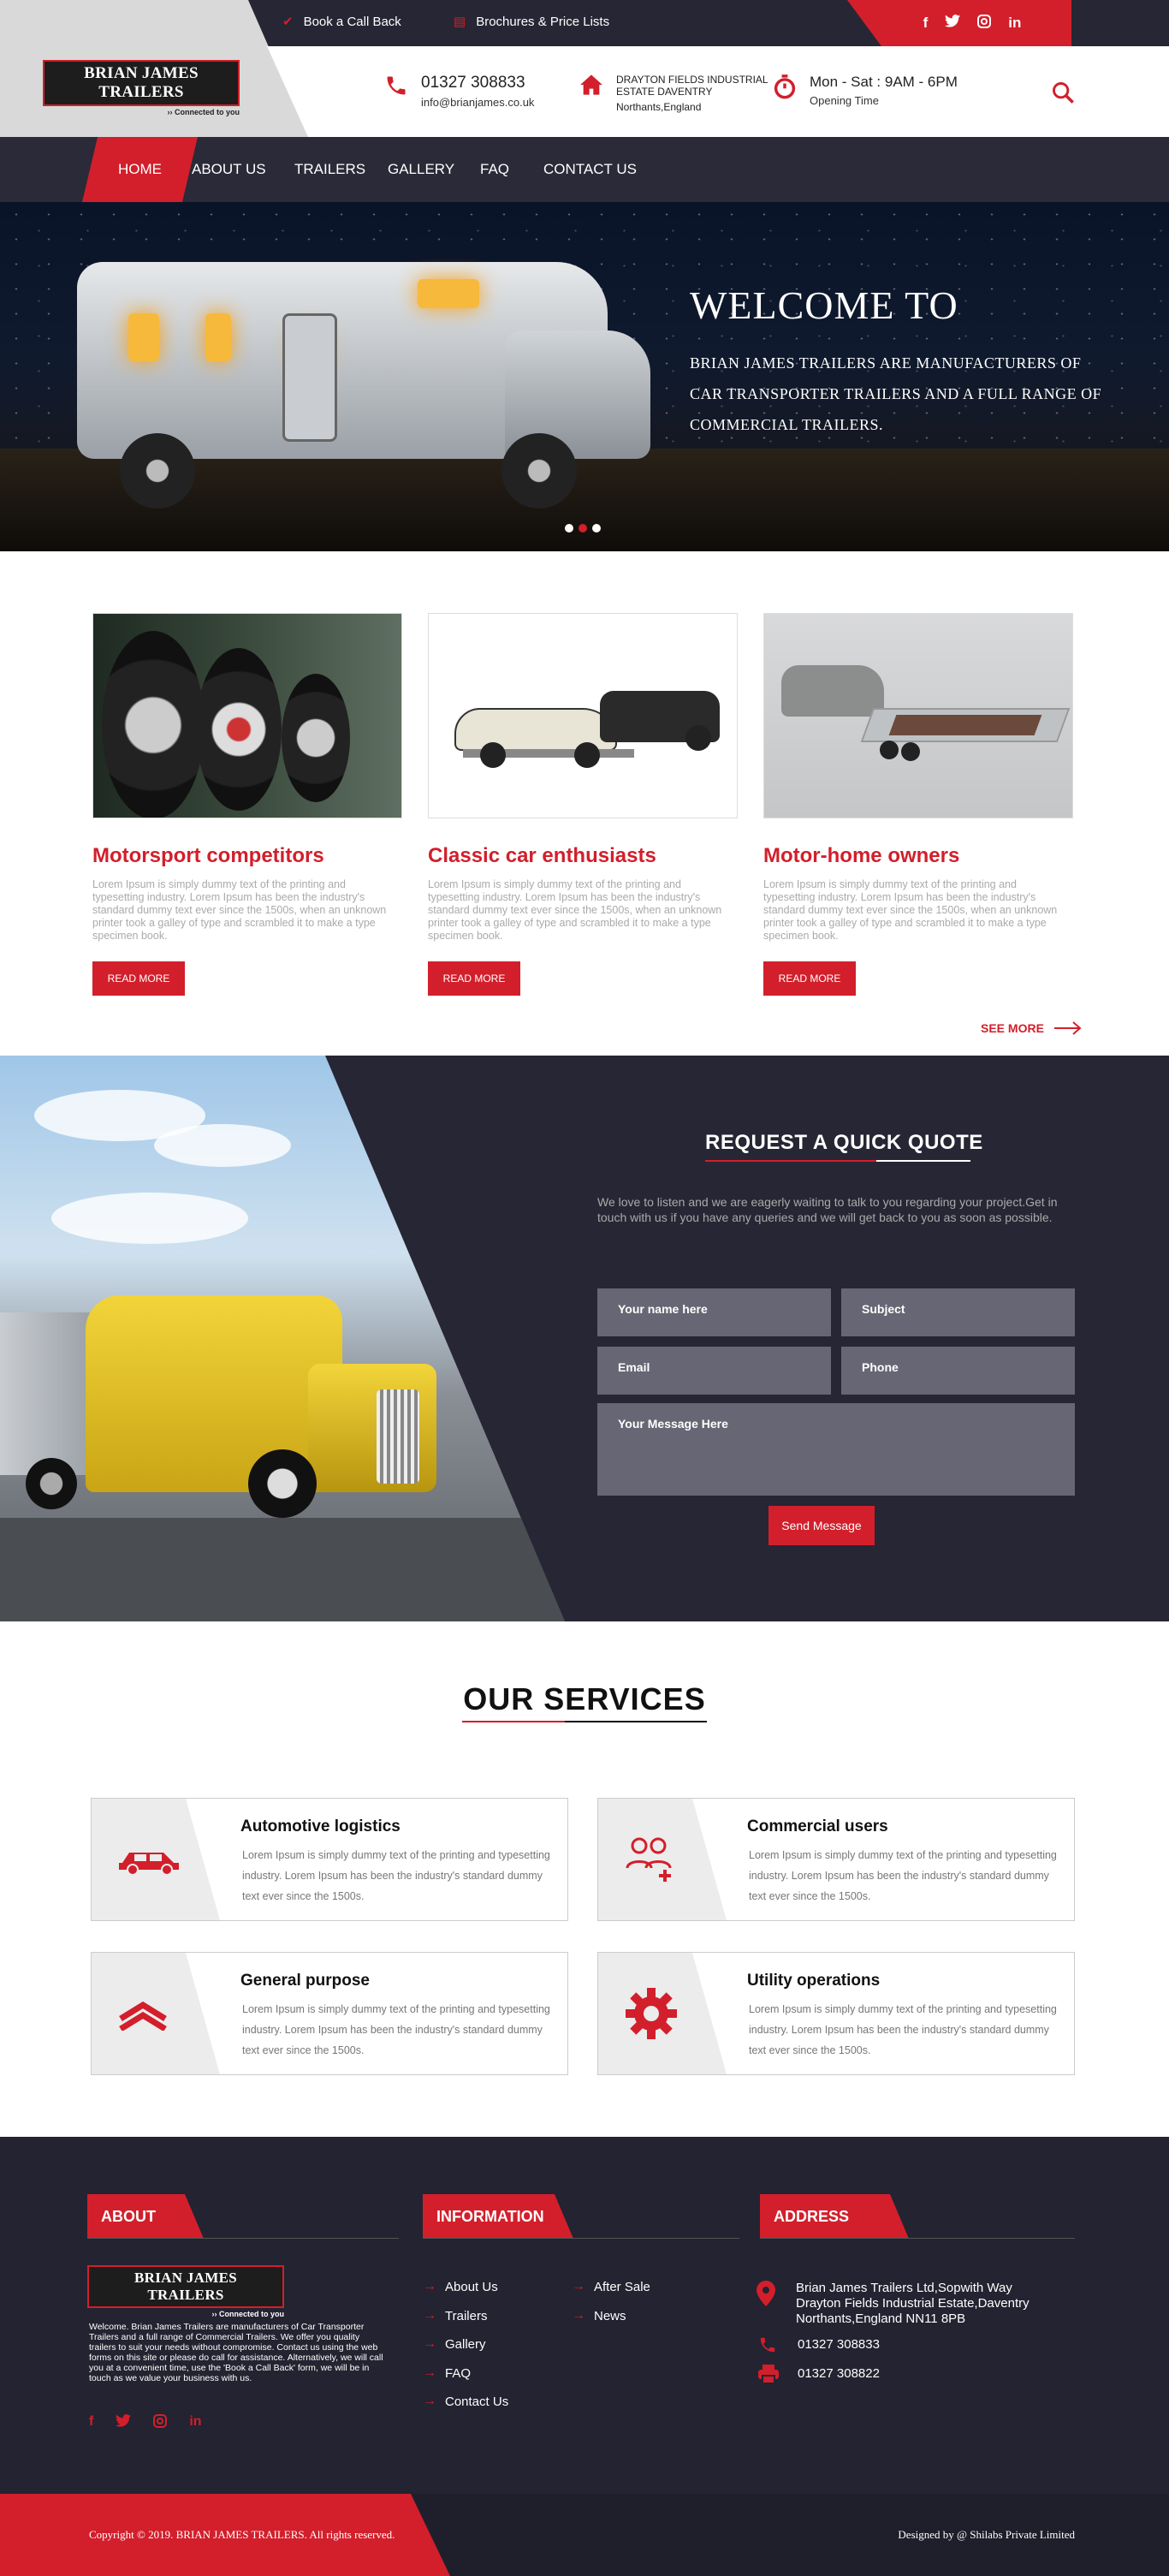 This screenshot has height=2576, width=1169. What do you see at coordinates (542, 856) in the screenshot?
I see `card-title: Classic car enthusiasts` at bounding box center [542, 856].